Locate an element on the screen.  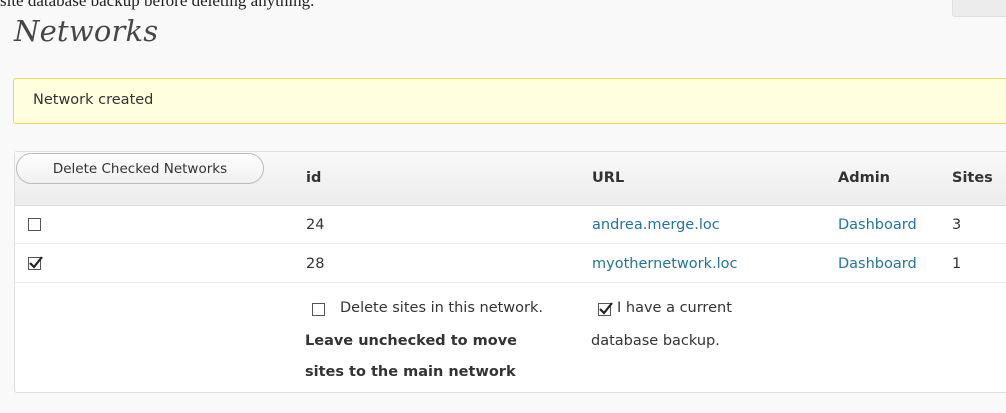
row-id: 24 is located at coordinates (315, 225).